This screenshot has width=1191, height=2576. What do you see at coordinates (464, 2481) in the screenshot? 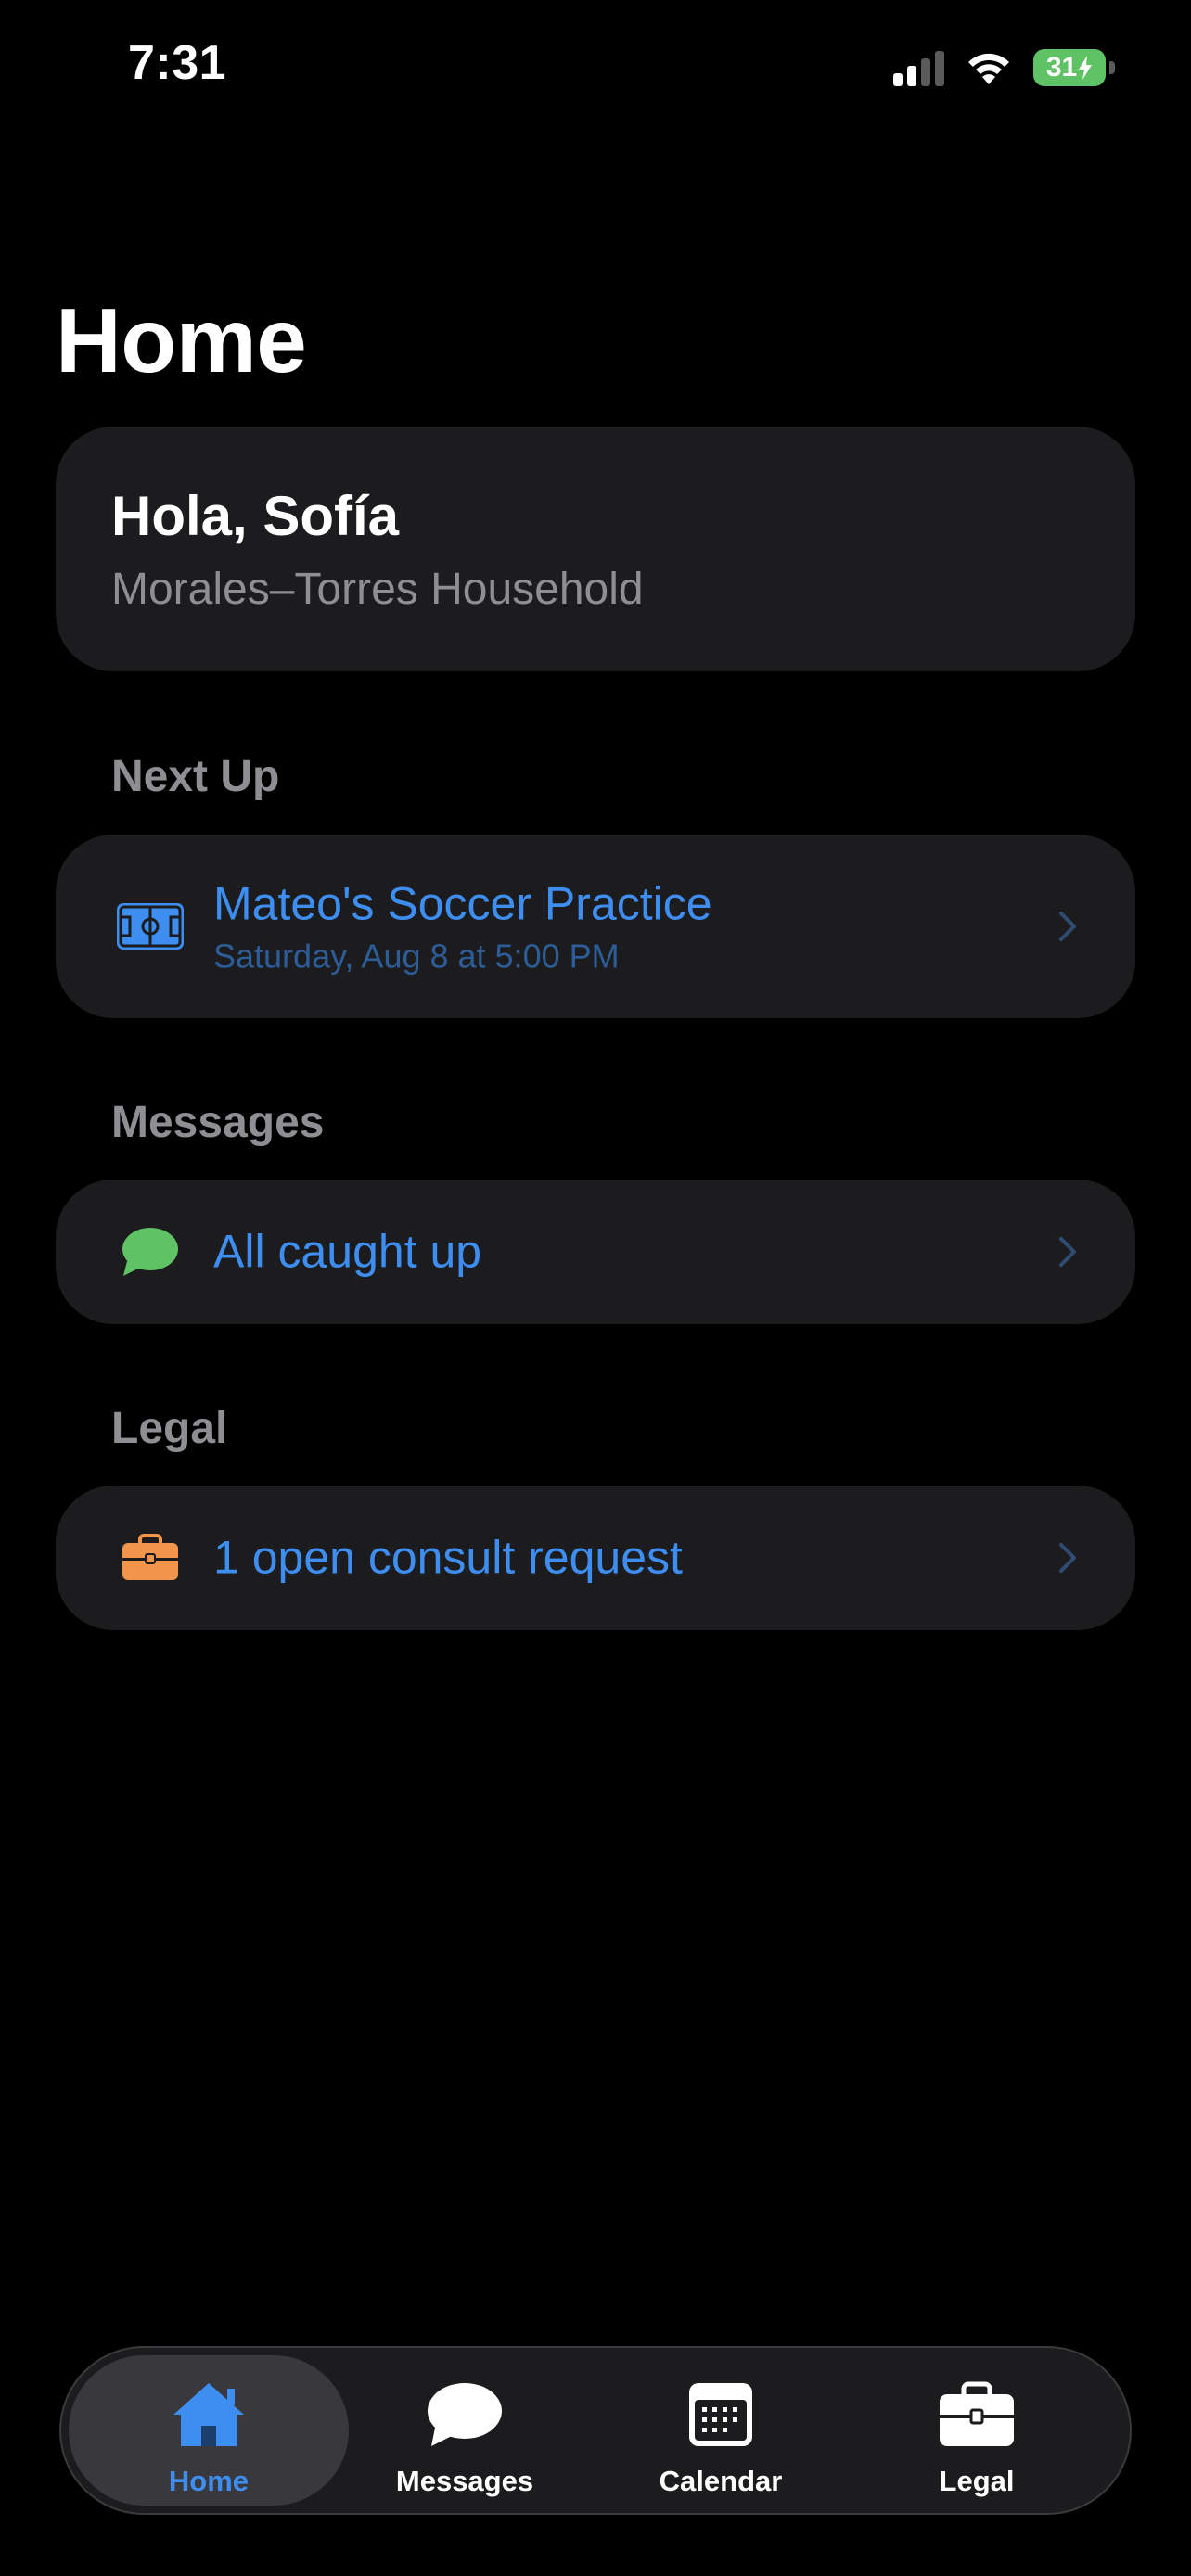
I see `tab-label: Messages` at bounding box center [464, 2481].